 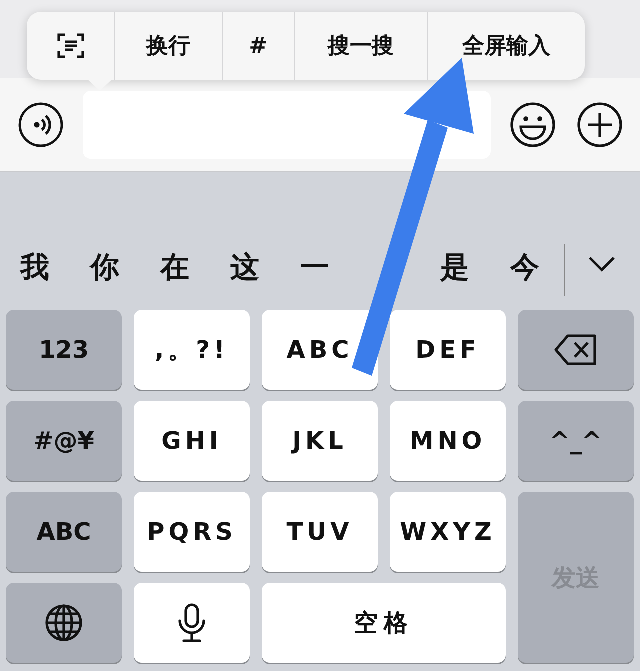 I want to click on keyboard-key: 空格, so click(x=384, y=623).